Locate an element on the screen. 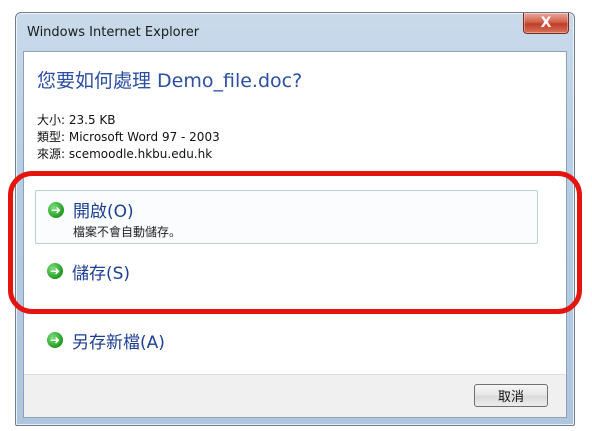  close-button: X is located at coordinates (546, 23).